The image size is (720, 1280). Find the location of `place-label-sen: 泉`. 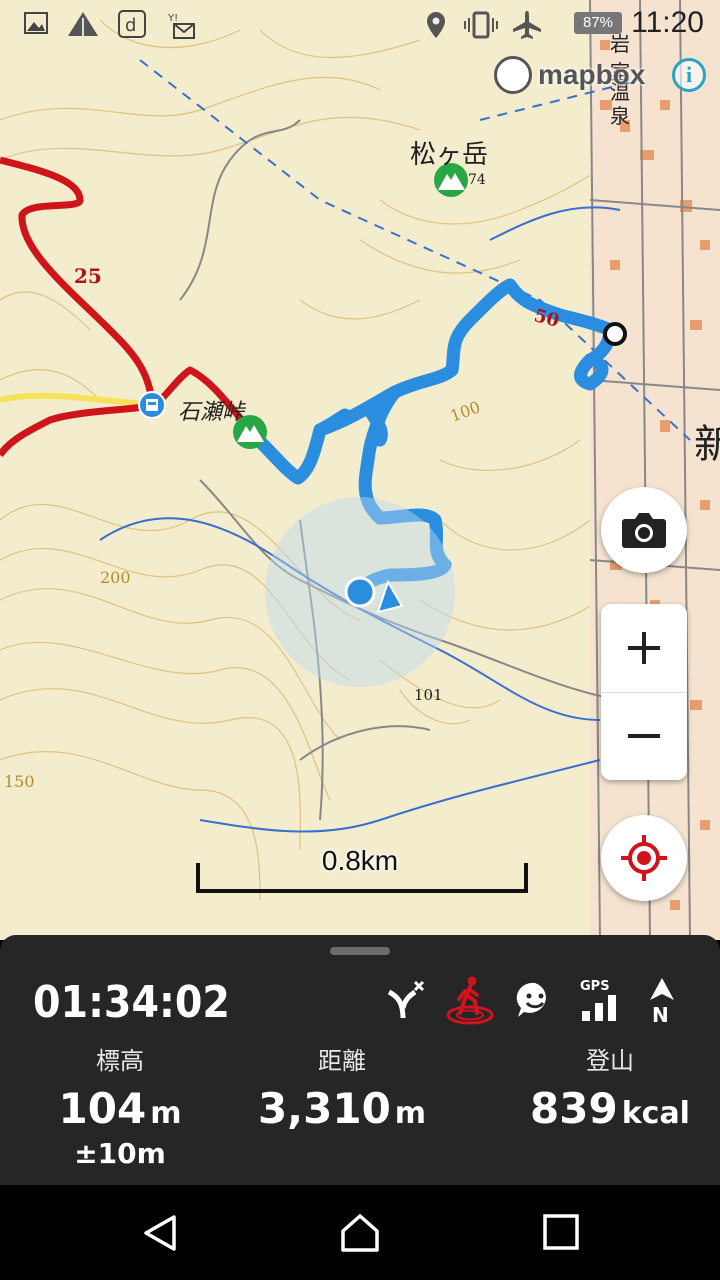

place-label-sen: 泉 is located at coordinates (620, 116).